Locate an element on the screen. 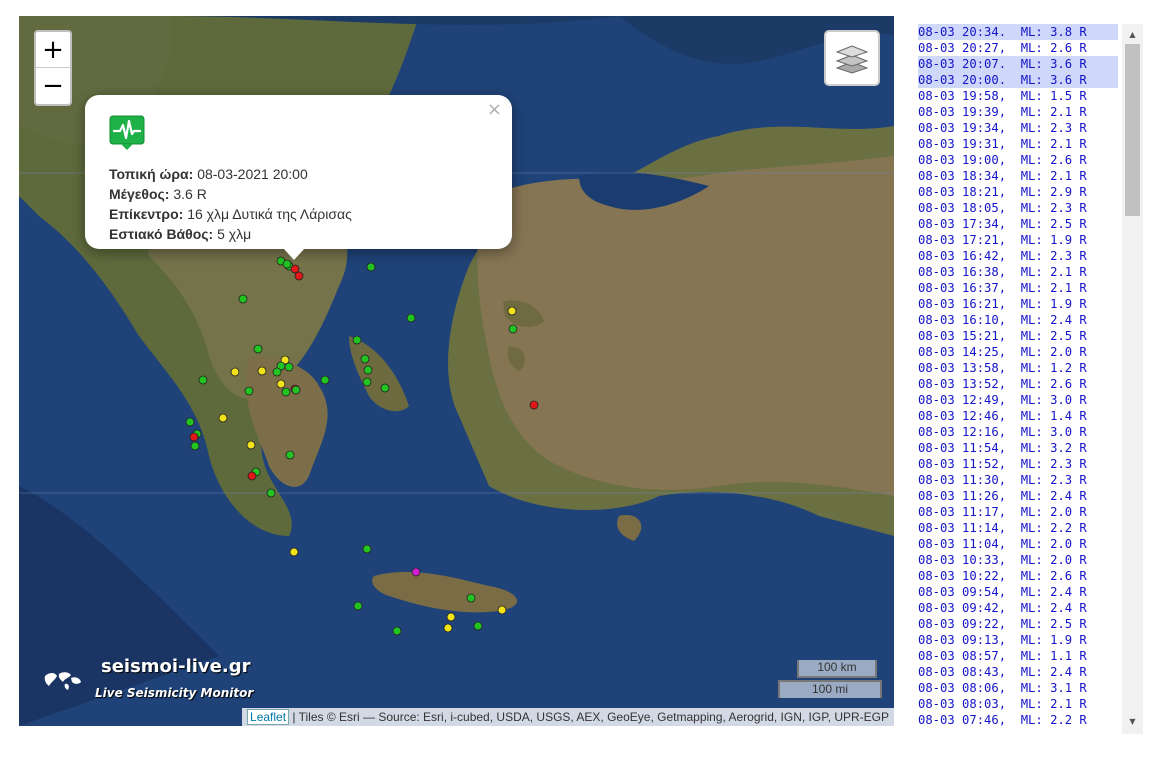 The image size is (1165, 760). quake-list-item: 08-03 20:00. ML: 3.6 R is located at coordinates (1018, 80).